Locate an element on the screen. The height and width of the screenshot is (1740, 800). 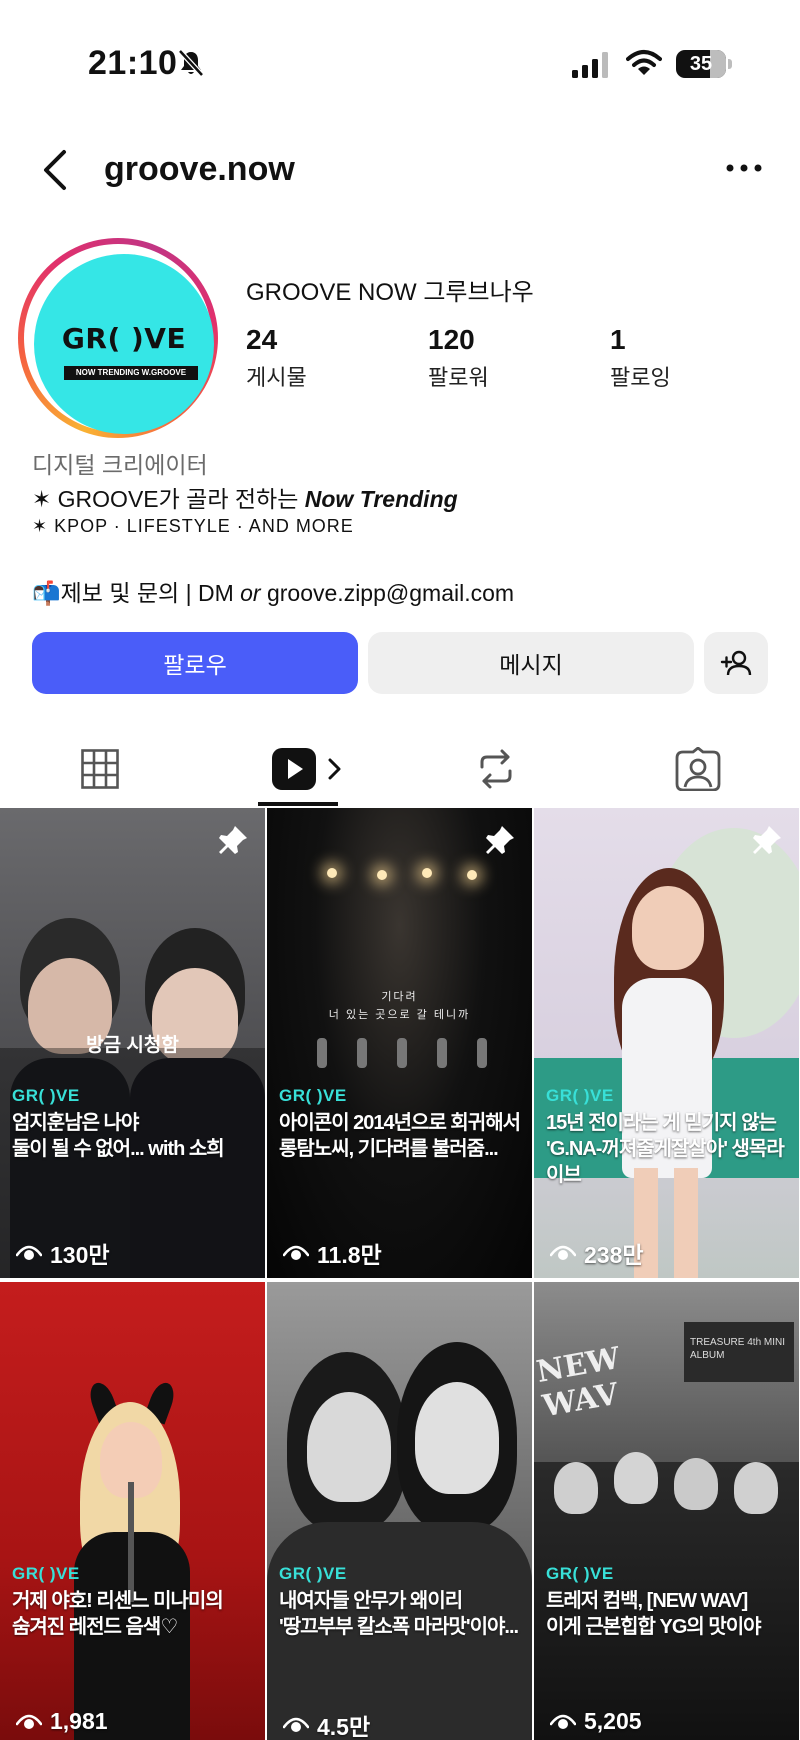
contact-email: groove.zipp@gmail.com is located at coordinates (387, 593).